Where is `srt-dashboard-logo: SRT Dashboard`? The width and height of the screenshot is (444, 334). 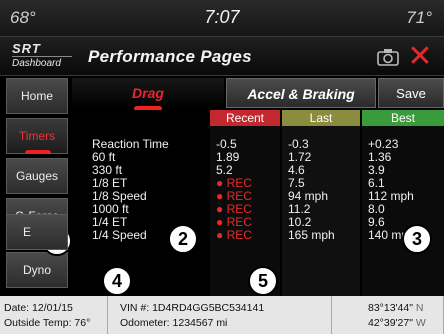
srt-dashboard-logo: SRT Dashboard is located at coordinates (42, 57).